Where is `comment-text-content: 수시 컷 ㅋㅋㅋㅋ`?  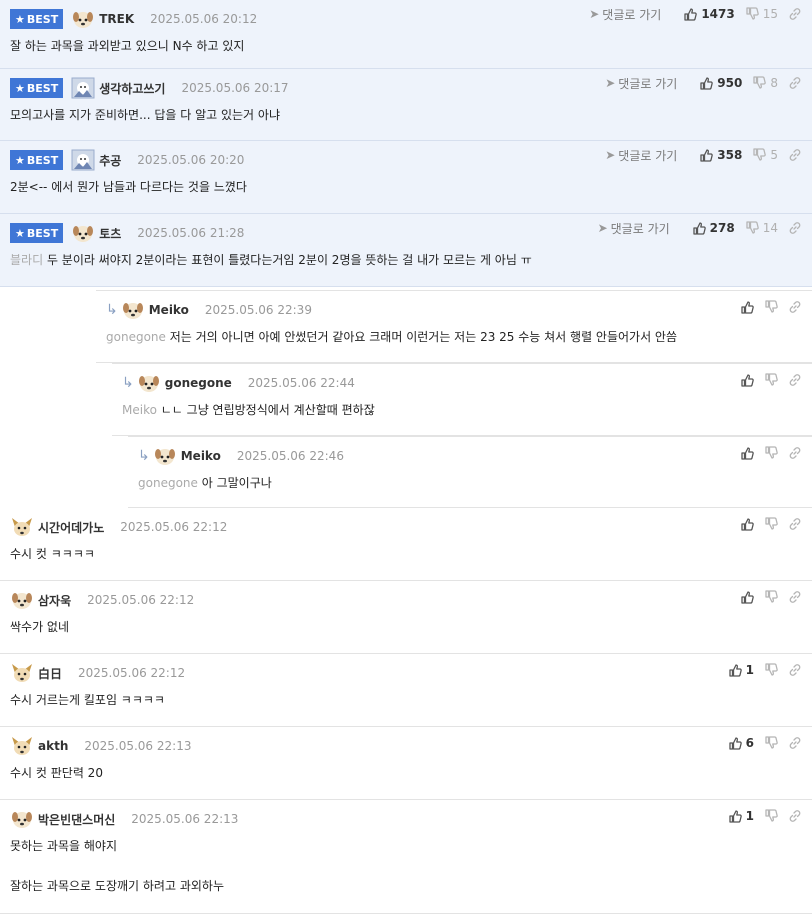 comment-text-content: 수시 컷 ㅋㅋㅋㅋ is located at coordinates (52, 554).